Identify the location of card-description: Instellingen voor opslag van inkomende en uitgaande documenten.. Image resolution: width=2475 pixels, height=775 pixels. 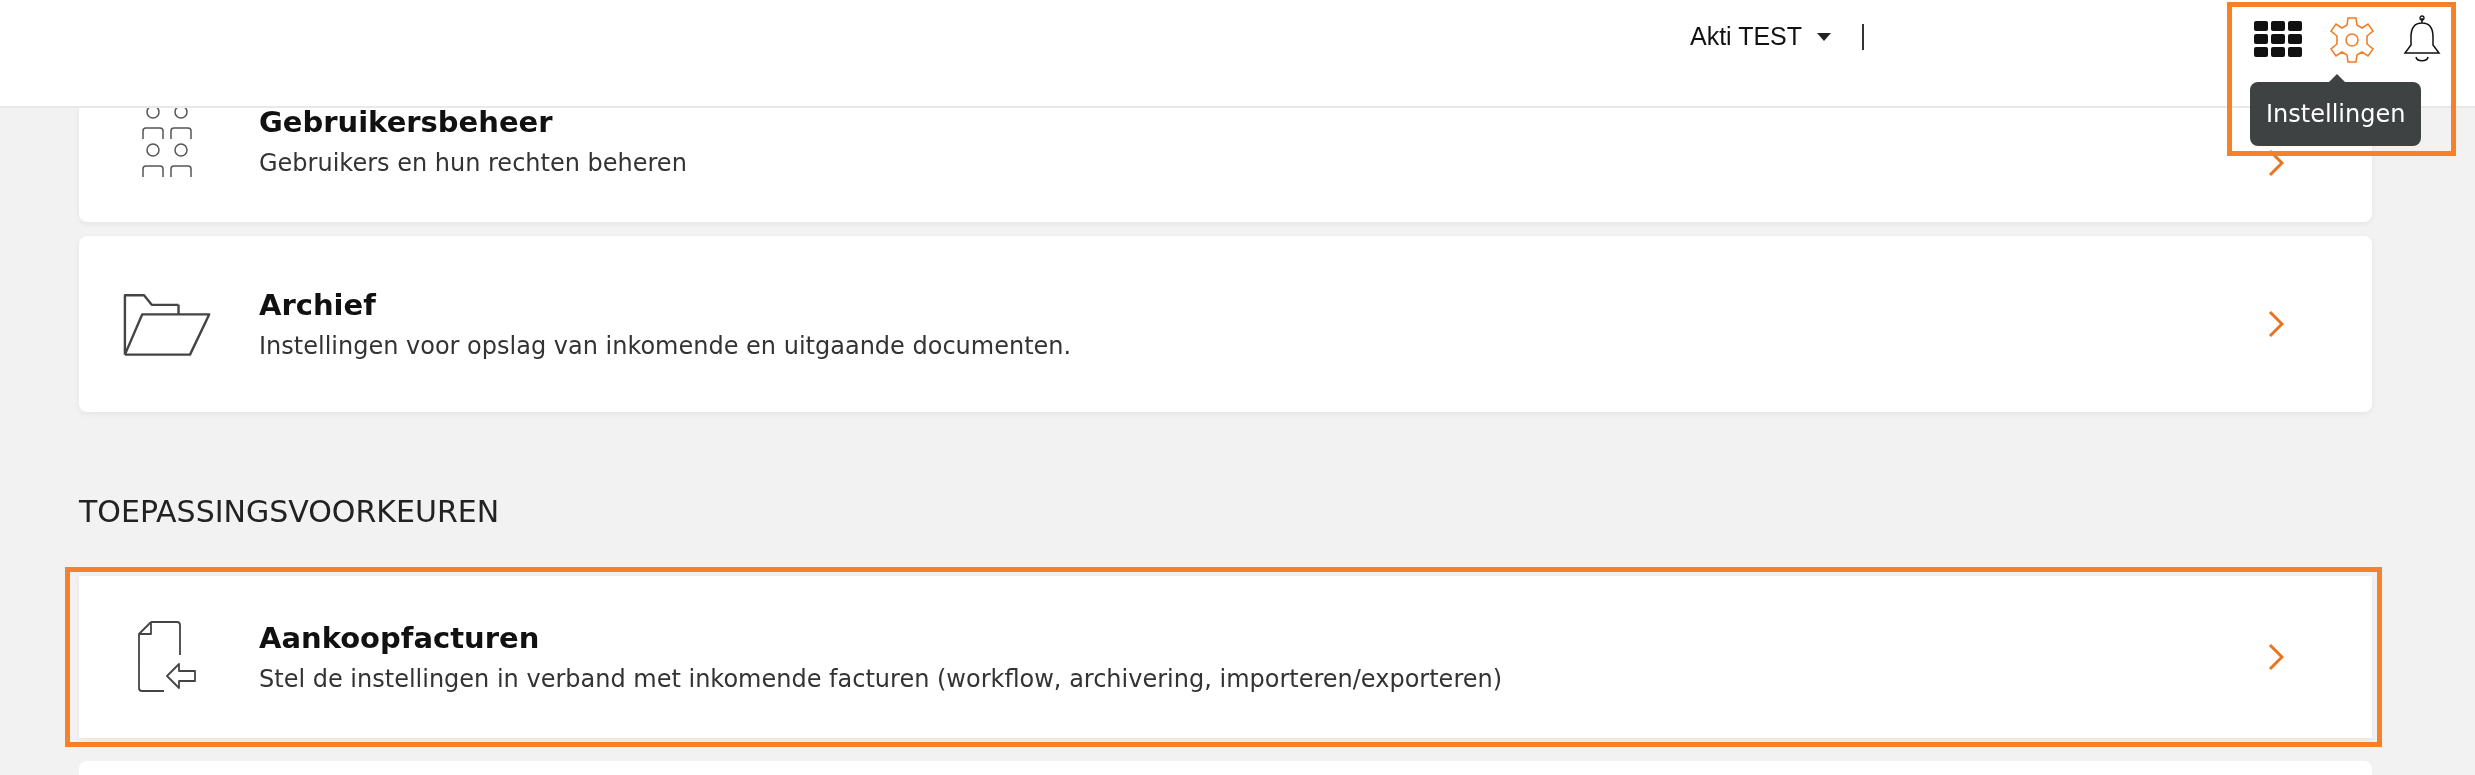
(666, 346).